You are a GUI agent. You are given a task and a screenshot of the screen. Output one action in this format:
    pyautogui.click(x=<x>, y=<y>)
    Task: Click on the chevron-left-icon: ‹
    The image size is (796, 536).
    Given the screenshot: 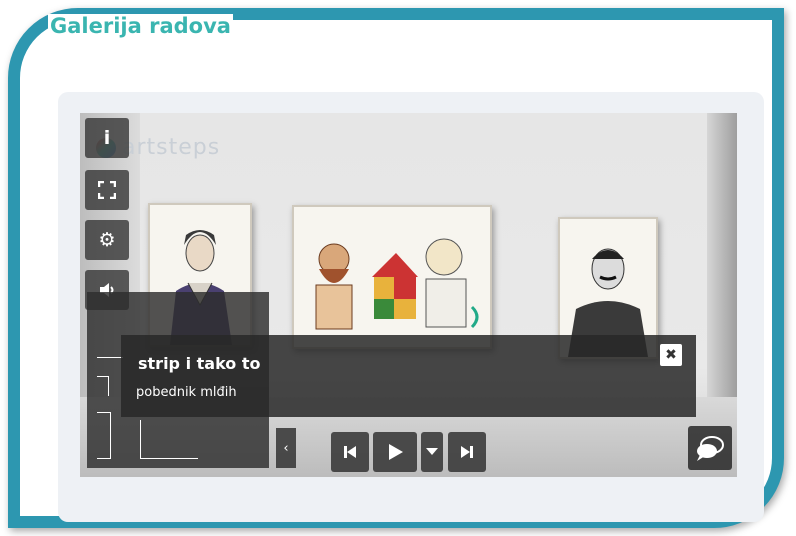 What is the action you would take?
    pyautogui.click(x=286, y=448)
    